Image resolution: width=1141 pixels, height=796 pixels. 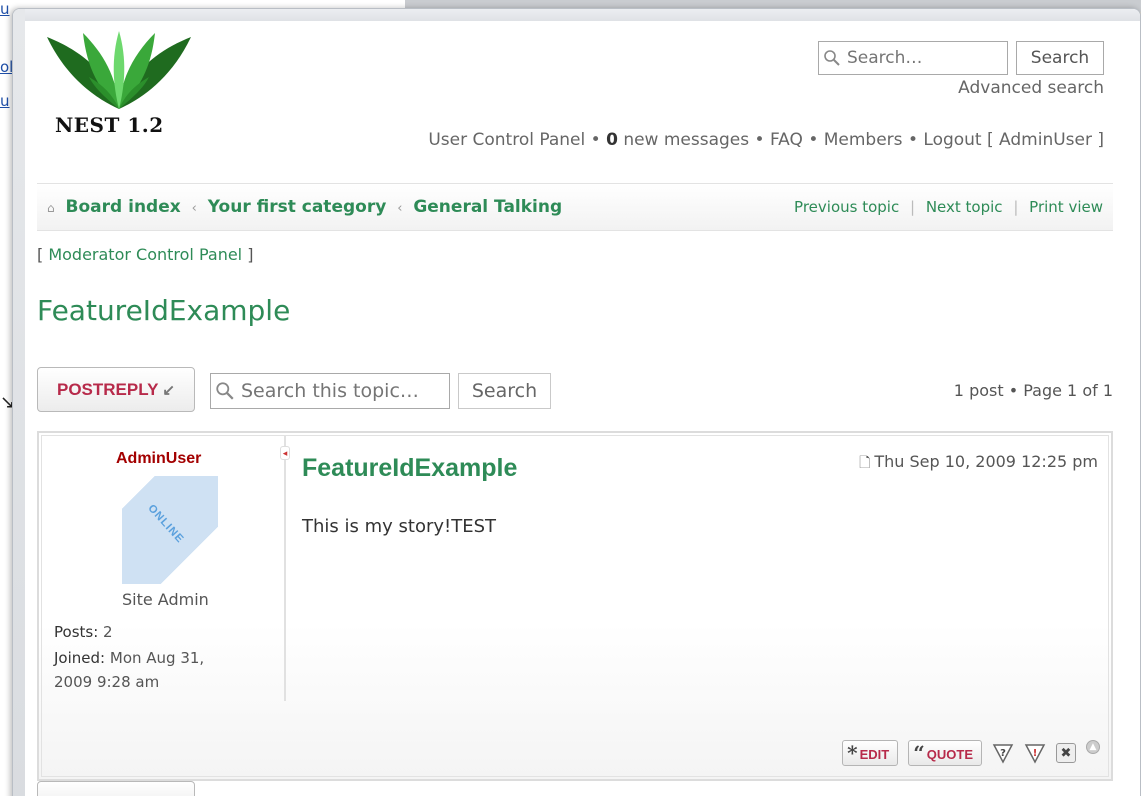 What do you see at coordinates (1066, 207) in the screenshot?
I see `print-view-link: Print view` at bounding box center [1066, 207].